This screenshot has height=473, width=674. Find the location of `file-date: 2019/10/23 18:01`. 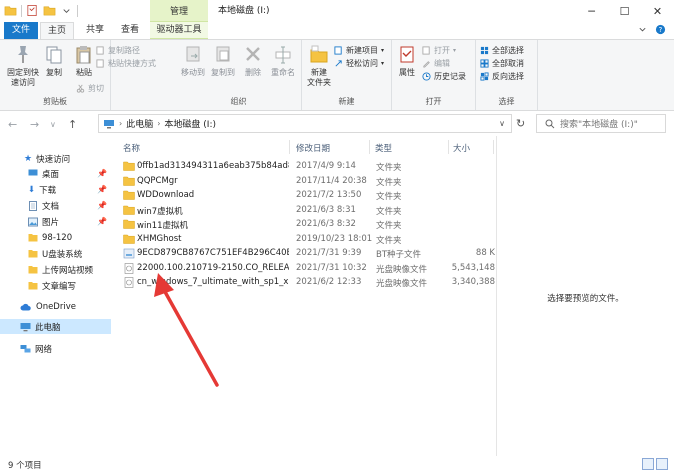

file-date: 2019/10/23 18:01 is located at coordinates (334, 238).